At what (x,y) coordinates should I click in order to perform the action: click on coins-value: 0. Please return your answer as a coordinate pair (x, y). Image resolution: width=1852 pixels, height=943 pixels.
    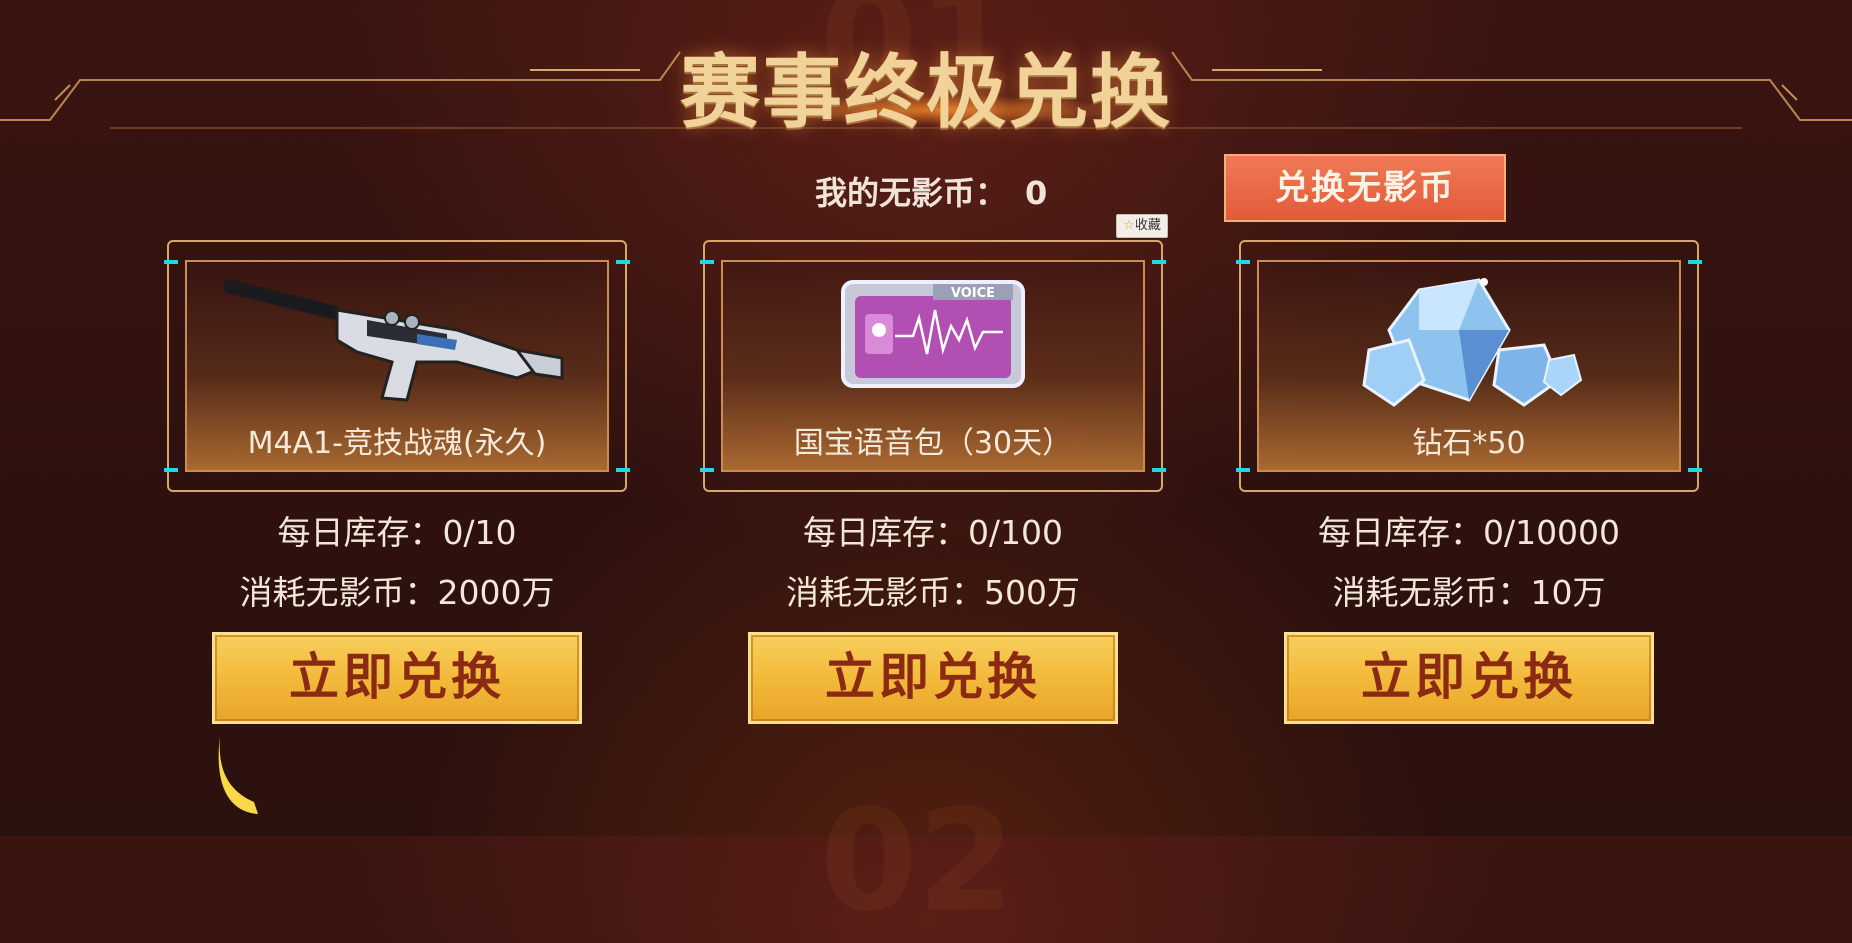
    Looking at the image, I should click on (1036, 193).